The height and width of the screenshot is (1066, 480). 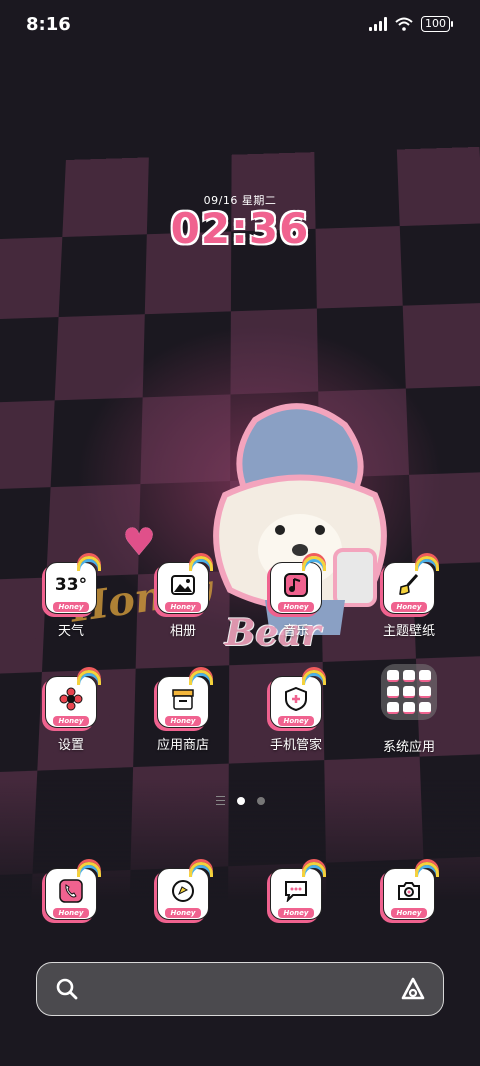 I want to click on app-music: Honey 音乐, so click(x=296, y=597).